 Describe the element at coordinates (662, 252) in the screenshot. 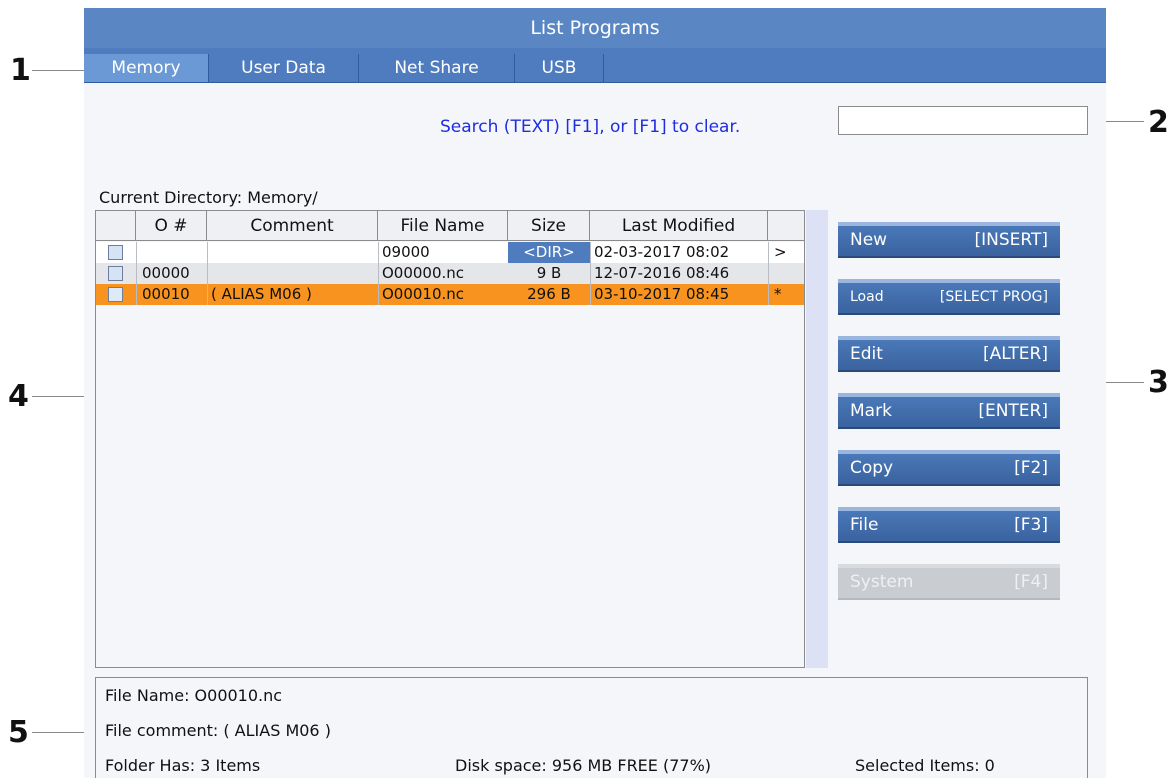

I see `cell-last-modified: 02-03-2017 08:02` at that location.